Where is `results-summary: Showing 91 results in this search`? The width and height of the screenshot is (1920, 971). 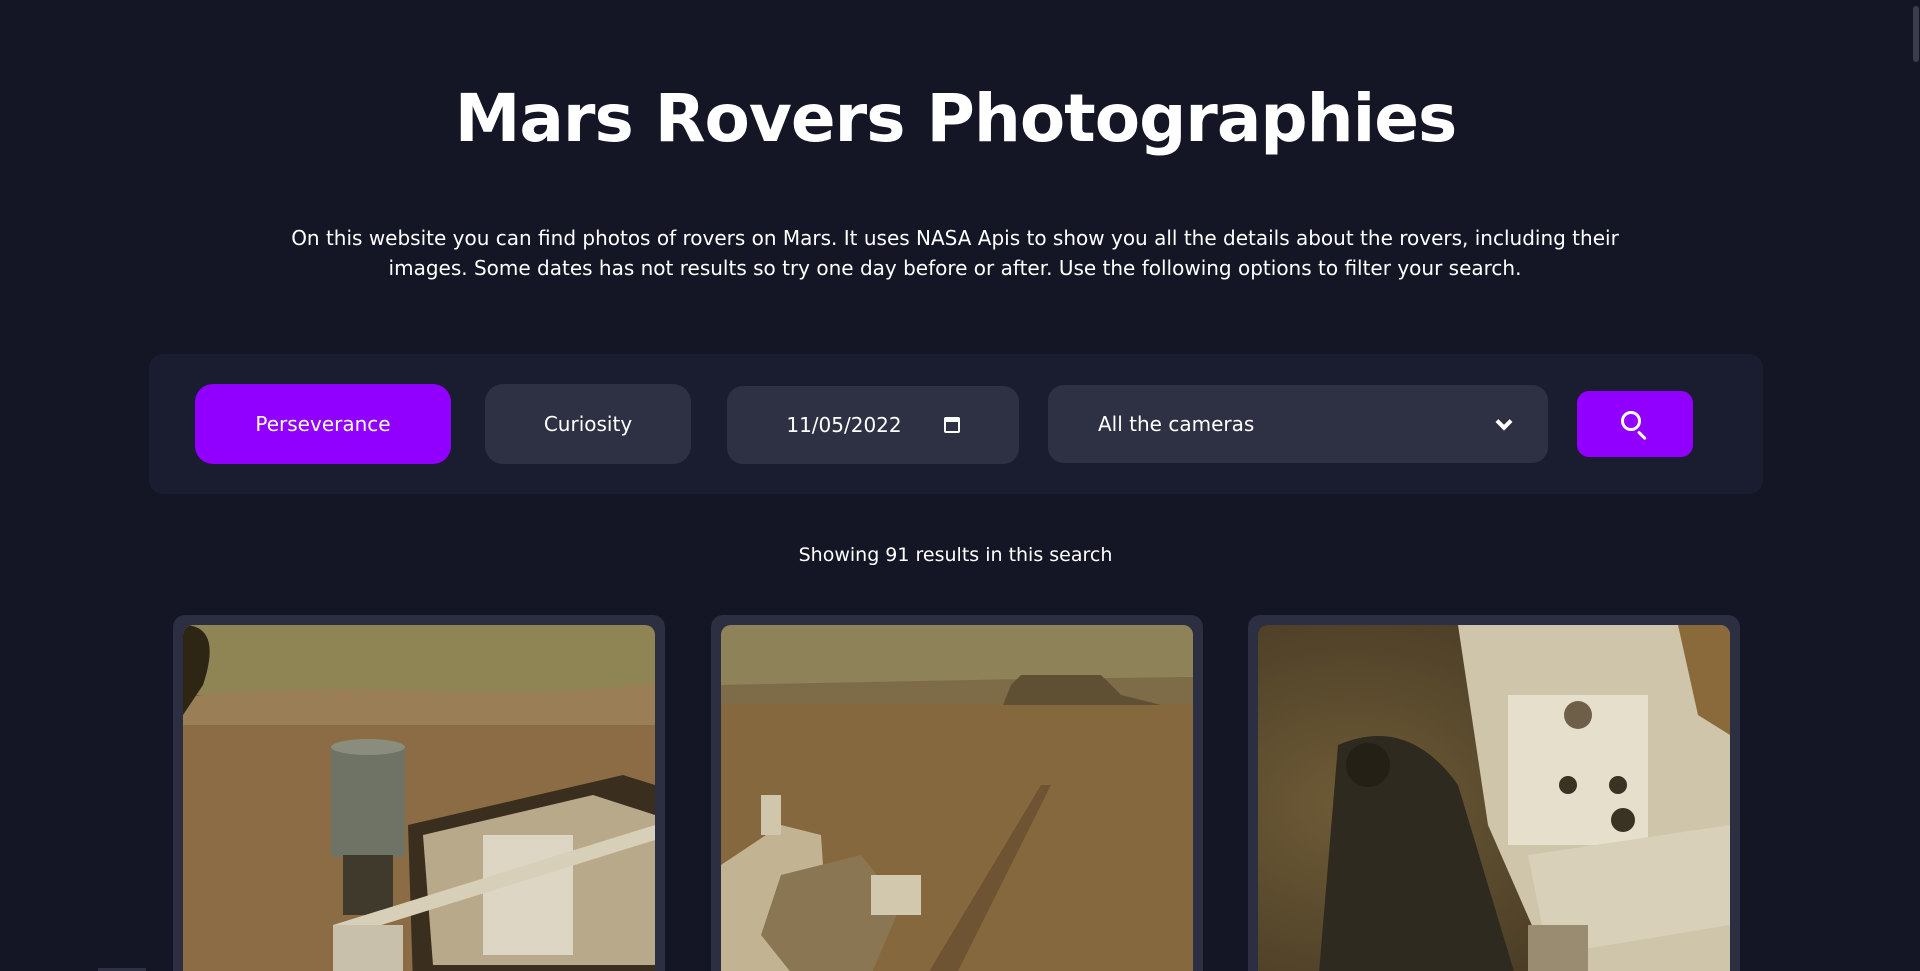
results-summary: Showing 91 results in this search is located at coordinates (955, 555).